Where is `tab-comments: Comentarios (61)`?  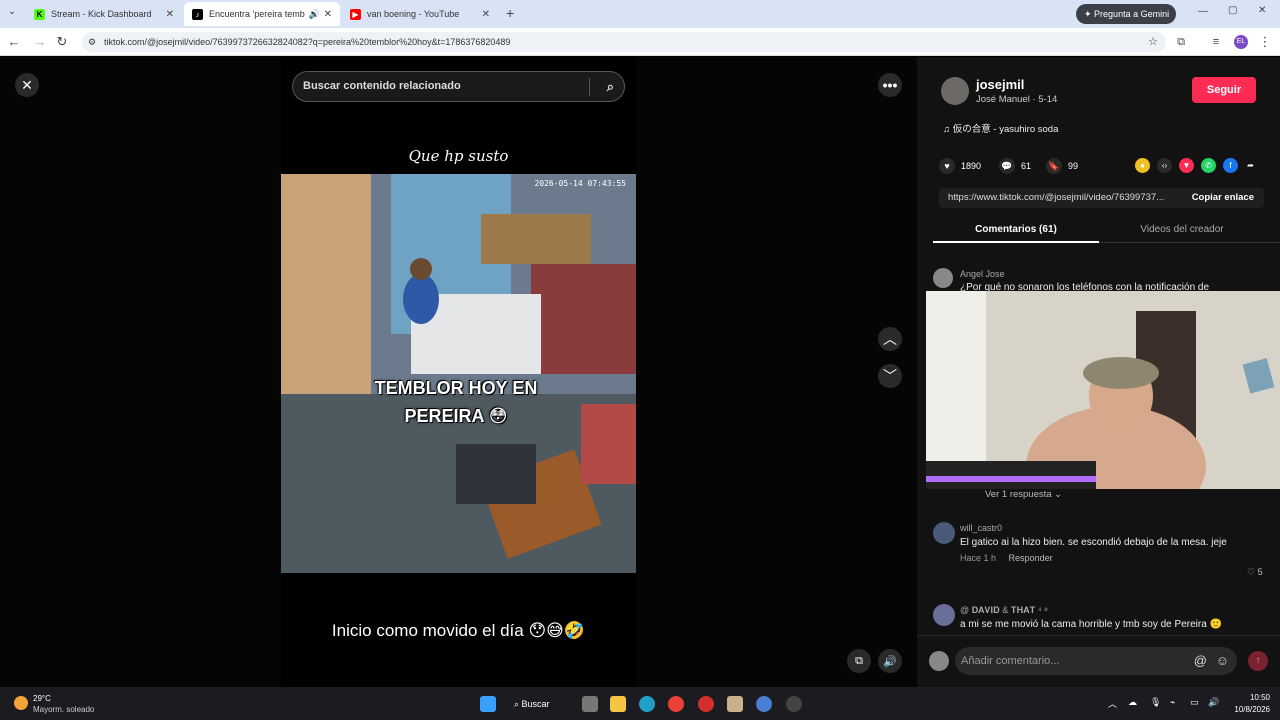
tab-comments: Comentarios (61) is located at coordinates (1016, 230).